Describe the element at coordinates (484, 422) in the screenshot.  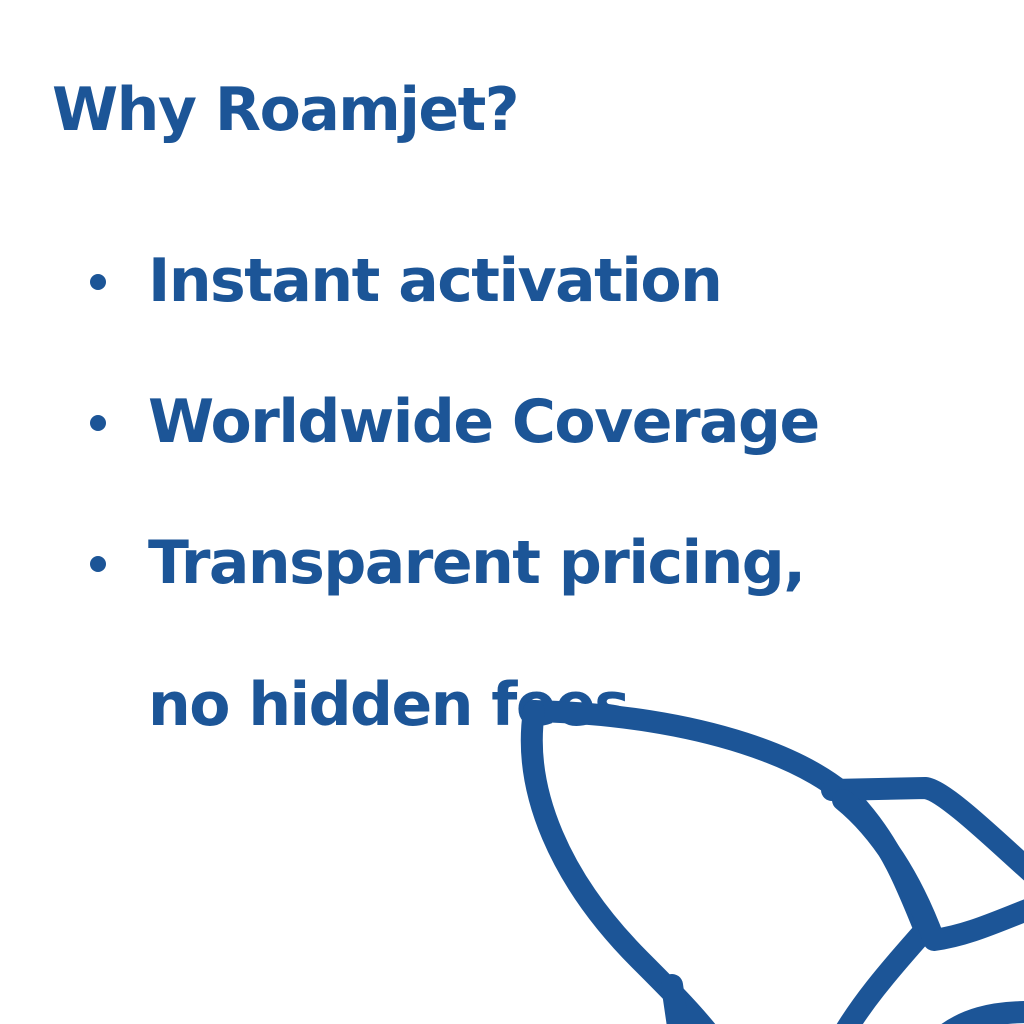
I see `feature-label: Worldwide Coverage` at that location.